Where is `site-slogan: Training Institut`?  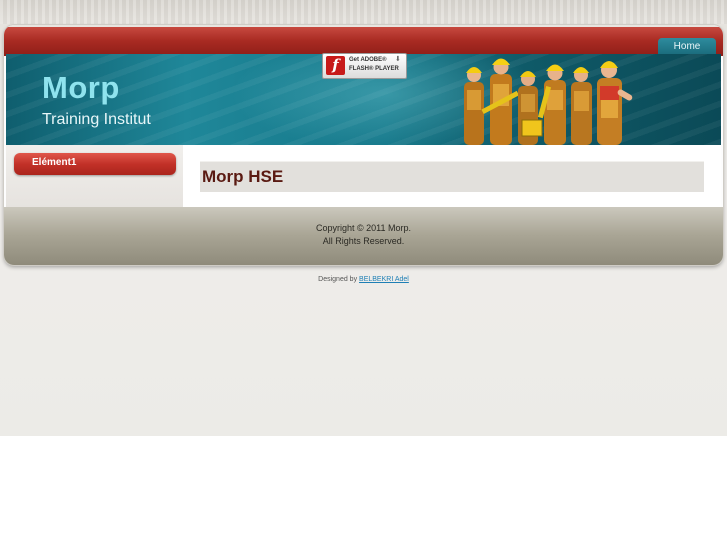 site-slogan: Training Institut is located at coordinates (96, 119).